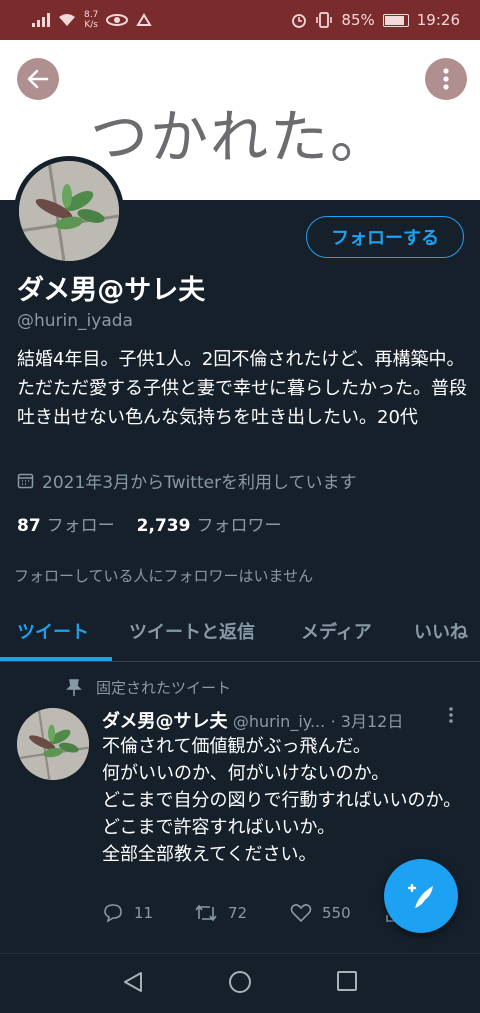 This screenshot has height=1013, width=480. I want to click on profile-name: ダメ男@サレ夫, so click(111, 290).